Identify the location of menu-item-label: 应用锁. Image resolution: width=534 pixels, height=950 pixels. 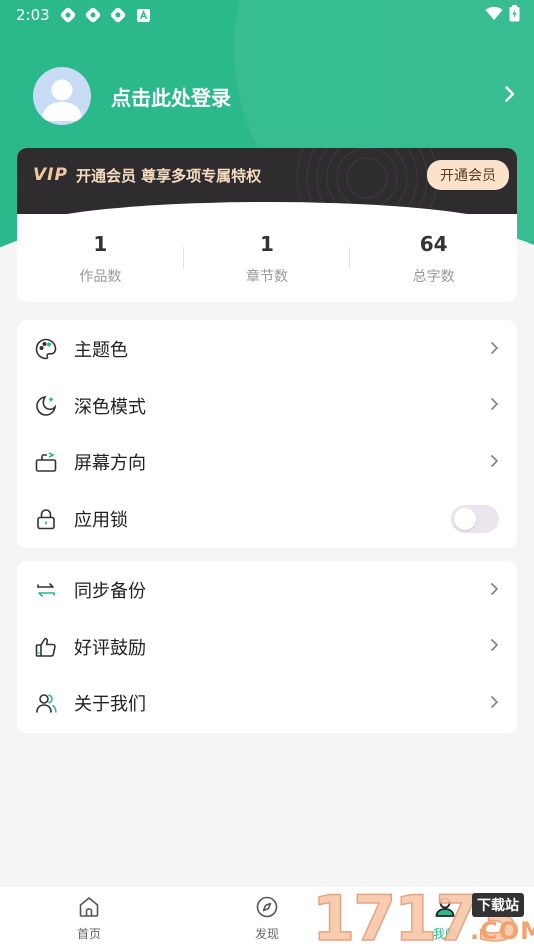
(101, 520).